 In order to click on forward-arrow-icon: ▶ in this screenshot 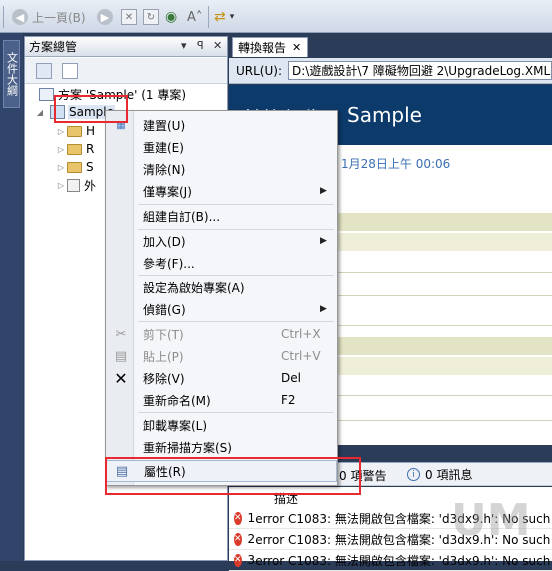, I will do `click(105, 17)`.